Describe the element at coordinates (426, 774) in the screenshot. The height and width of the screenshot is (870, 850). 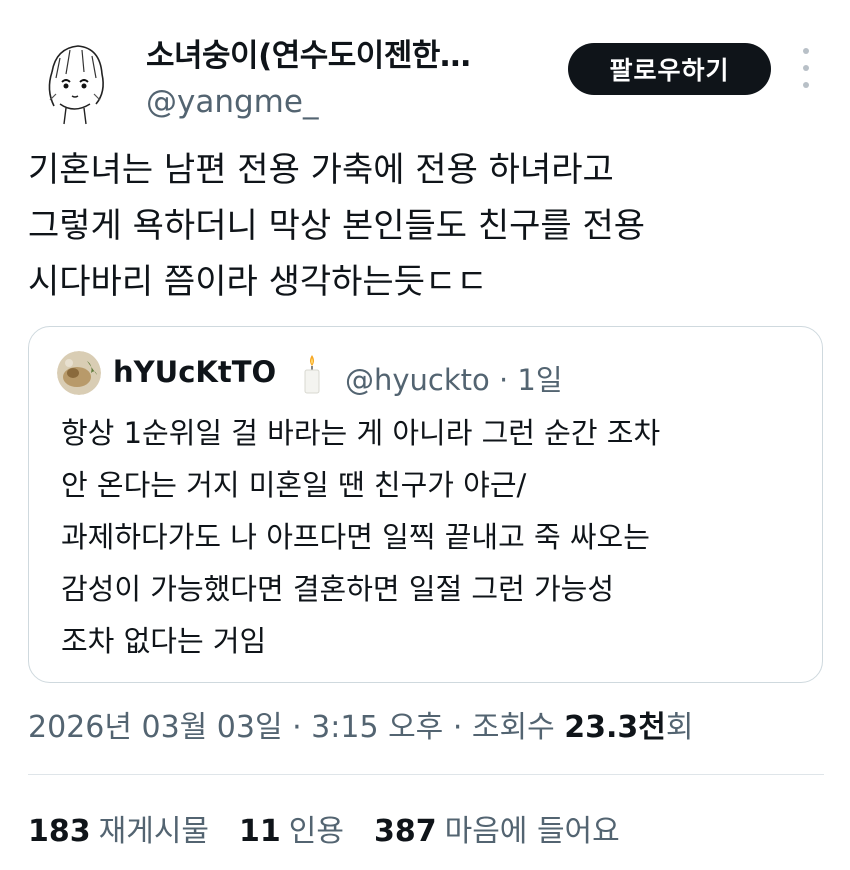
I see `divider` at that location.